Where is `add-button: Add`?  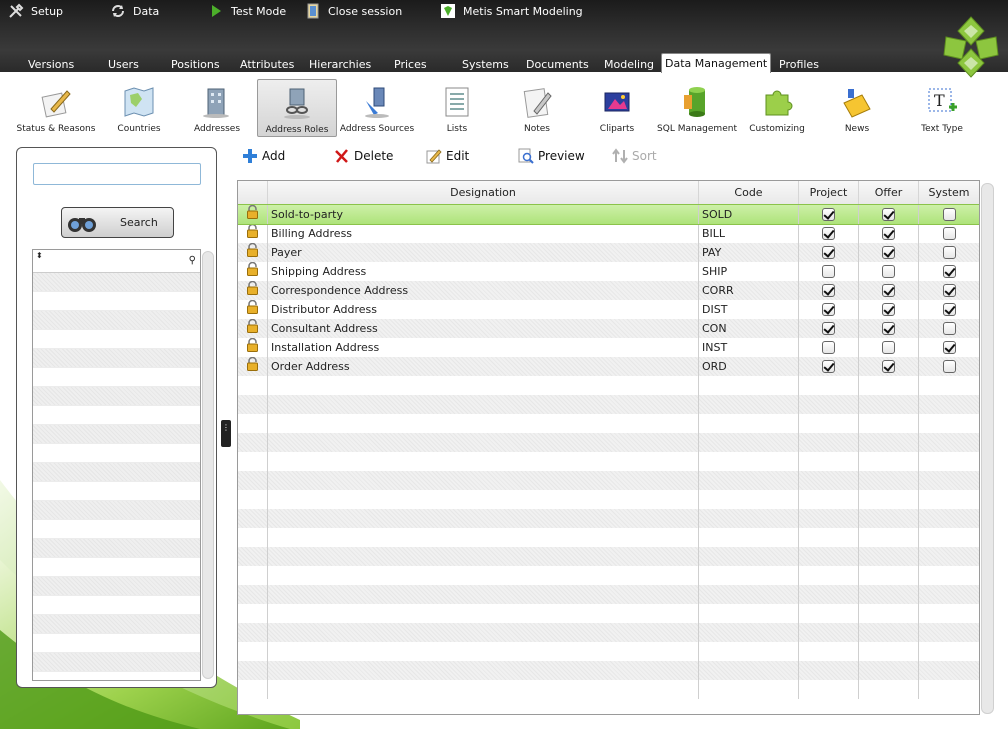 add-button: Add is located at coordinates (263, 156).